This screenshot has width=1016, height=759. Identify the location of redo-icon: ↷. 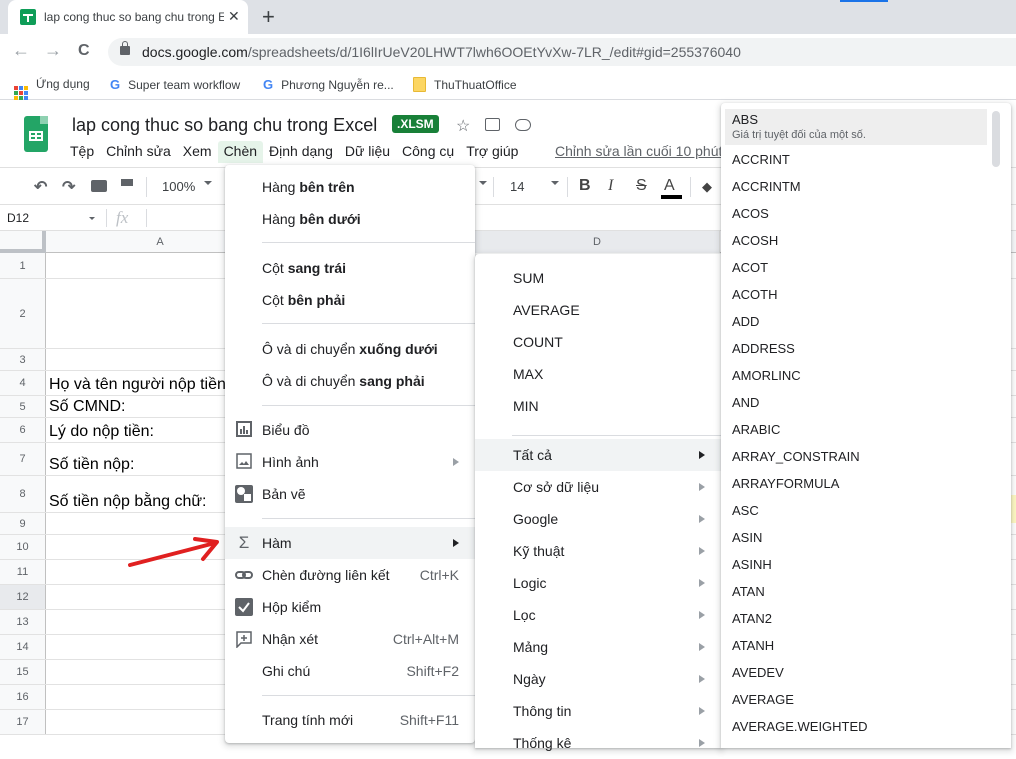
(68, 187).